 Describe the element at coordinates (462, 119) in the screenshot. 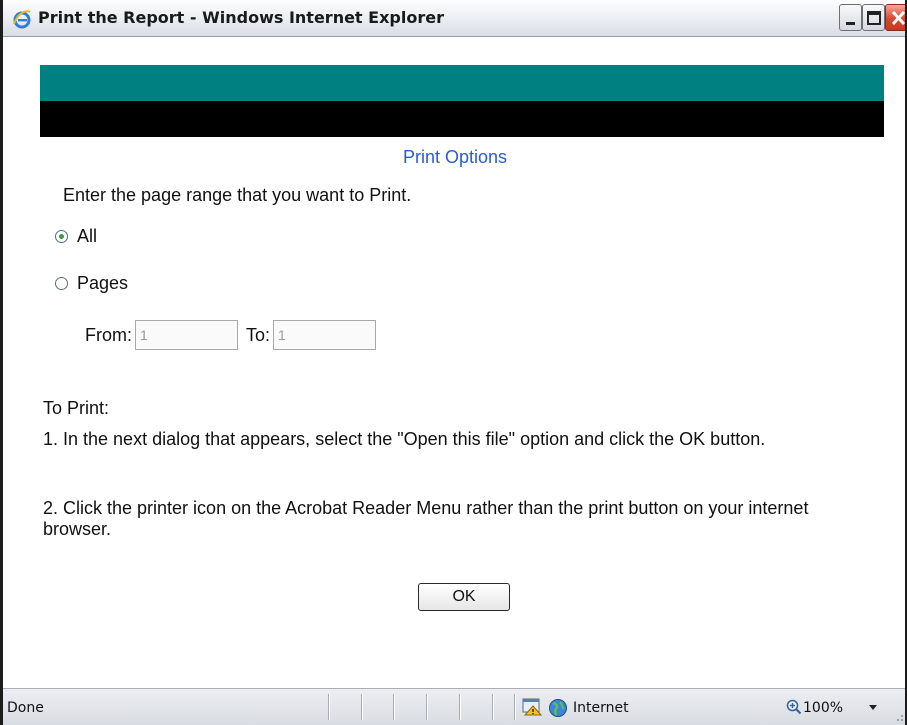

I see `header-band-black` at that location.